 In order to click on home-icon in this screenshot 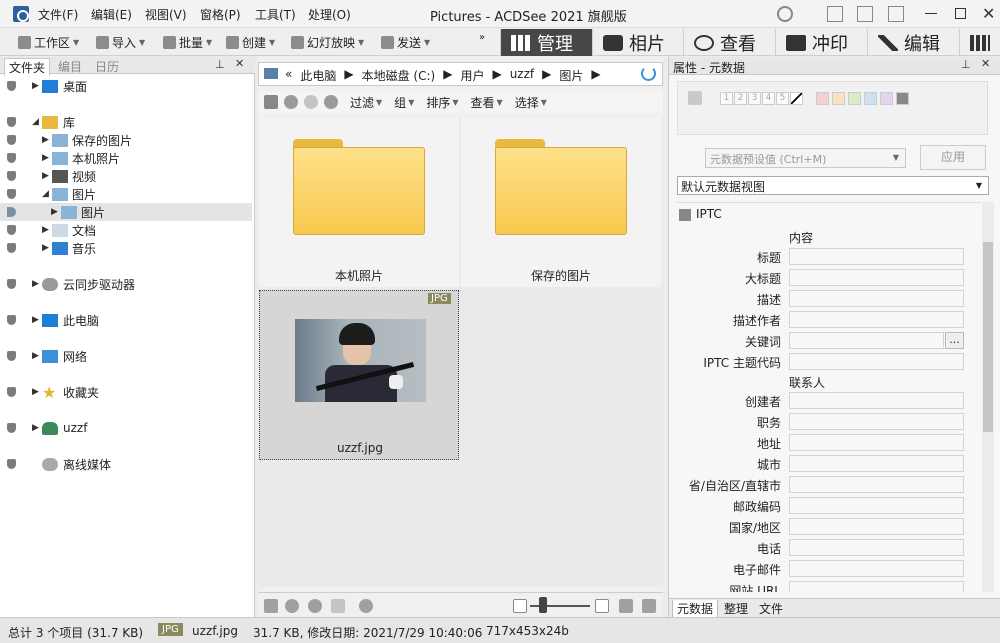, I will do `click(271, 102)`.